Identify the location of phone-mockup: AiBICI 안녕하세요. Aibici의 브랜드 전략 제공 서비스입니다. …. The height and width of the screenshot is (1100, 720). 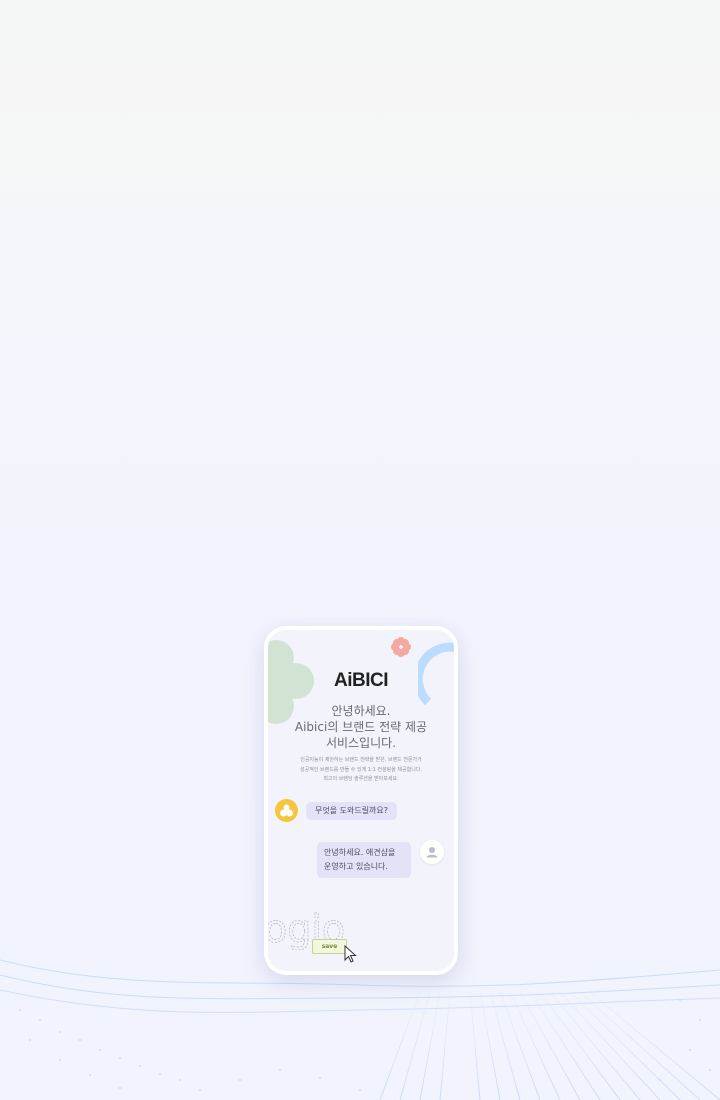
(361, 800).